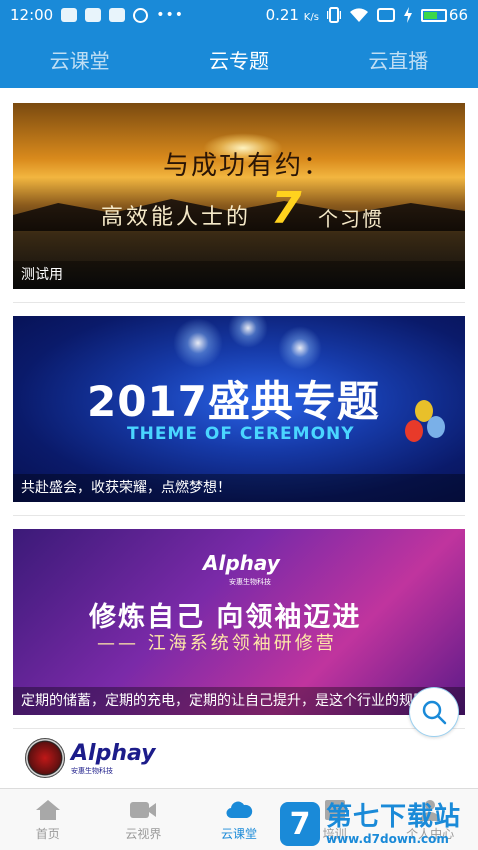  I want to click on cloud-icon, so click(239, 809).